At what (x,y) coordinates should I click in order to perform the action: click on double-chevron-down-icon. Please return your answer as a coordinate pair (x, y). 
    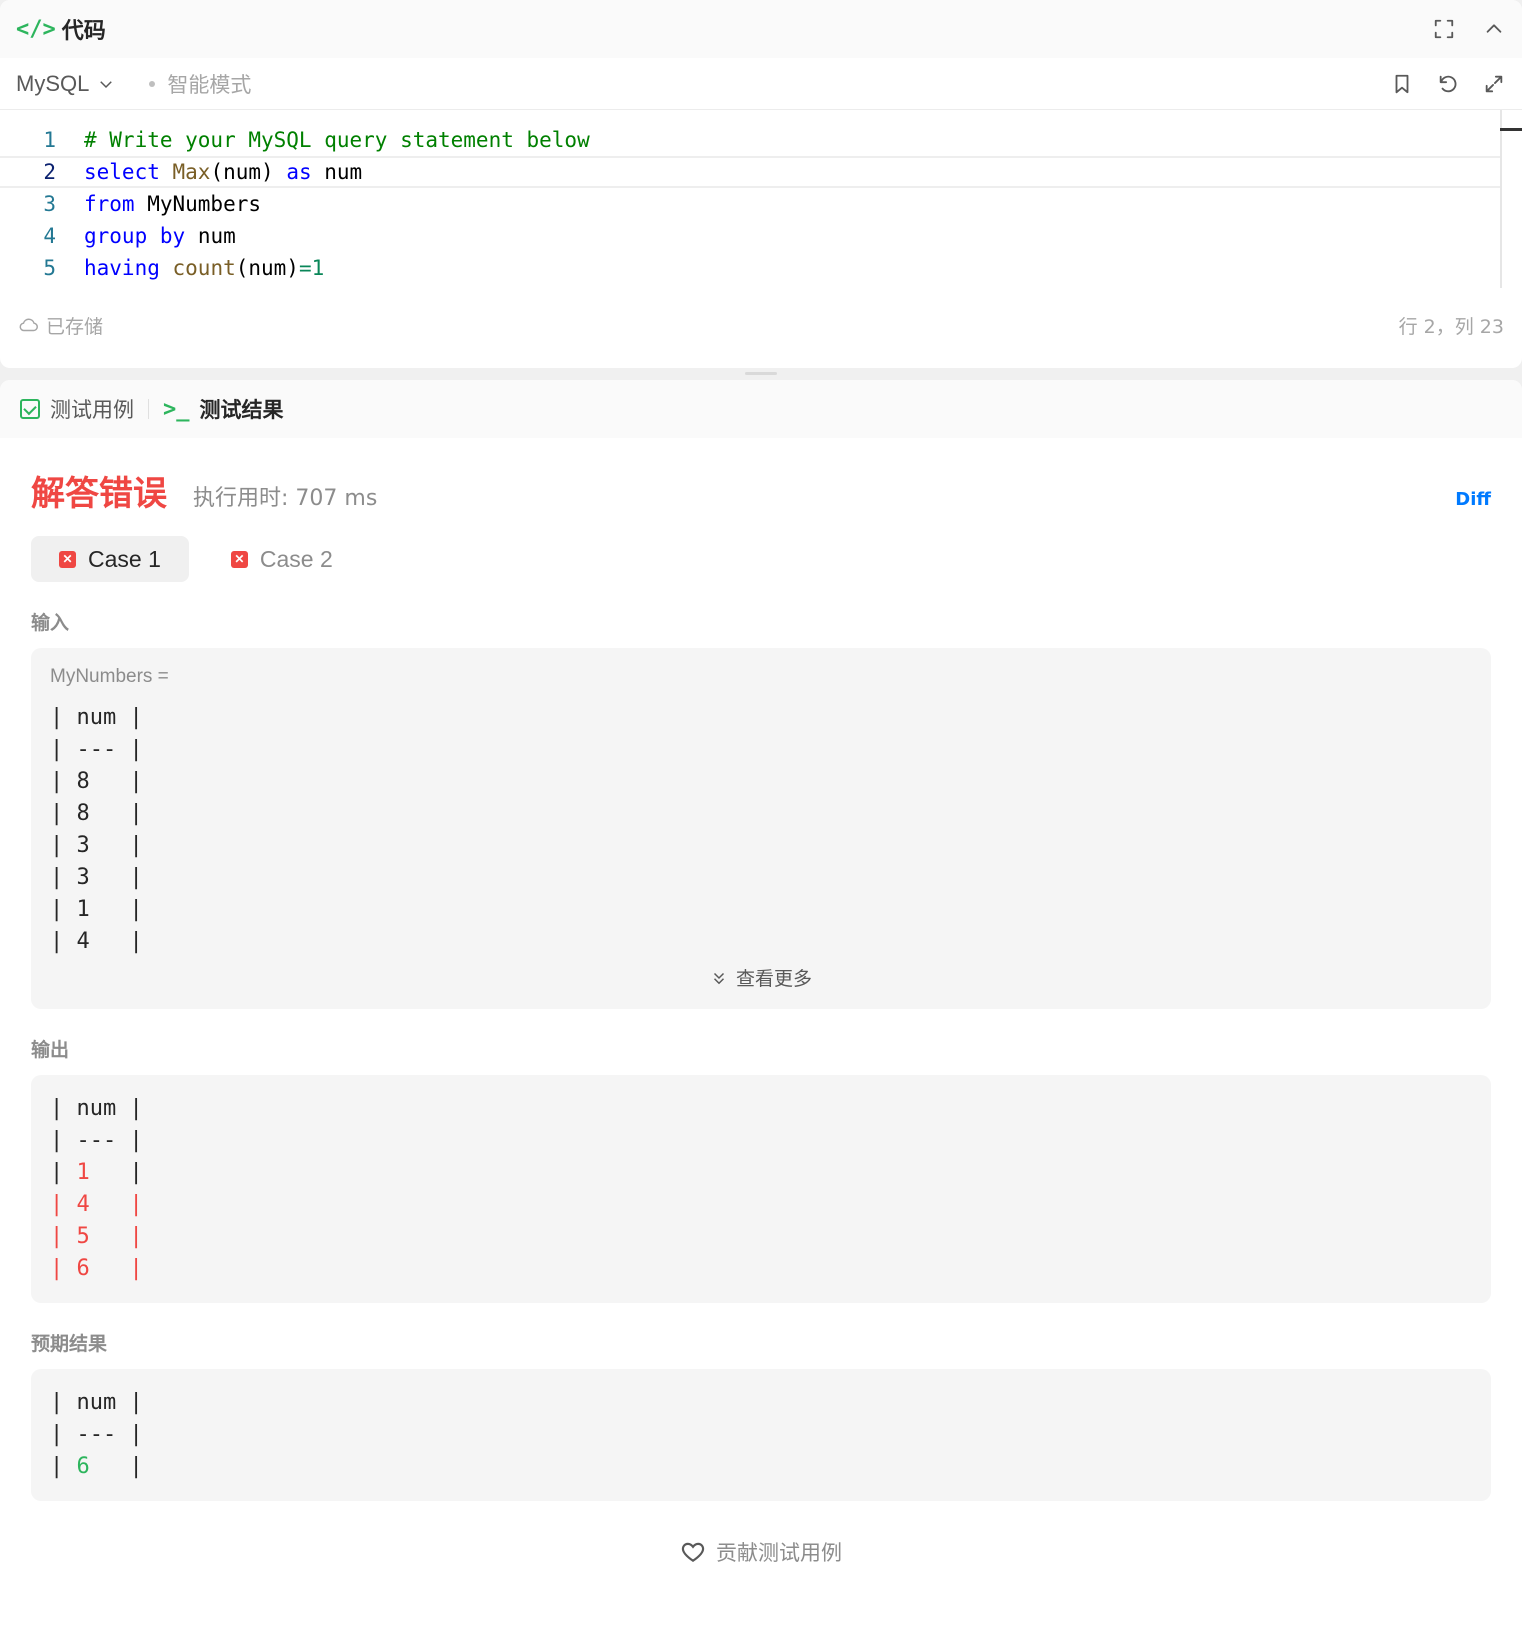
    Looking at the image, I should click on (719, 978).